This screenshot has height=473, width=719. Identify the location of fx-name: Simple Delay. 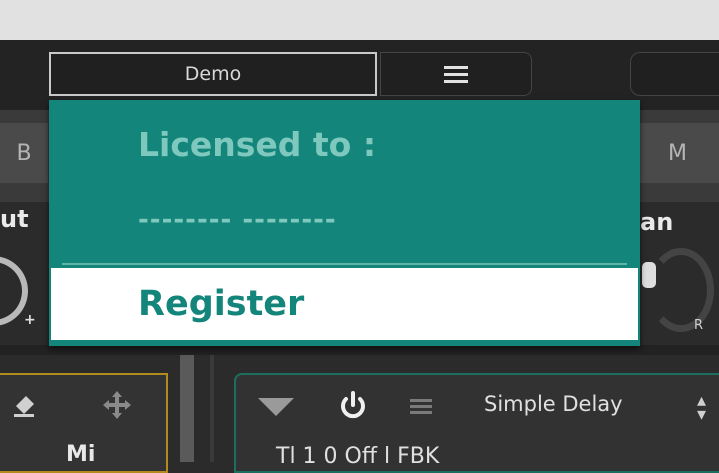
(553, 404).